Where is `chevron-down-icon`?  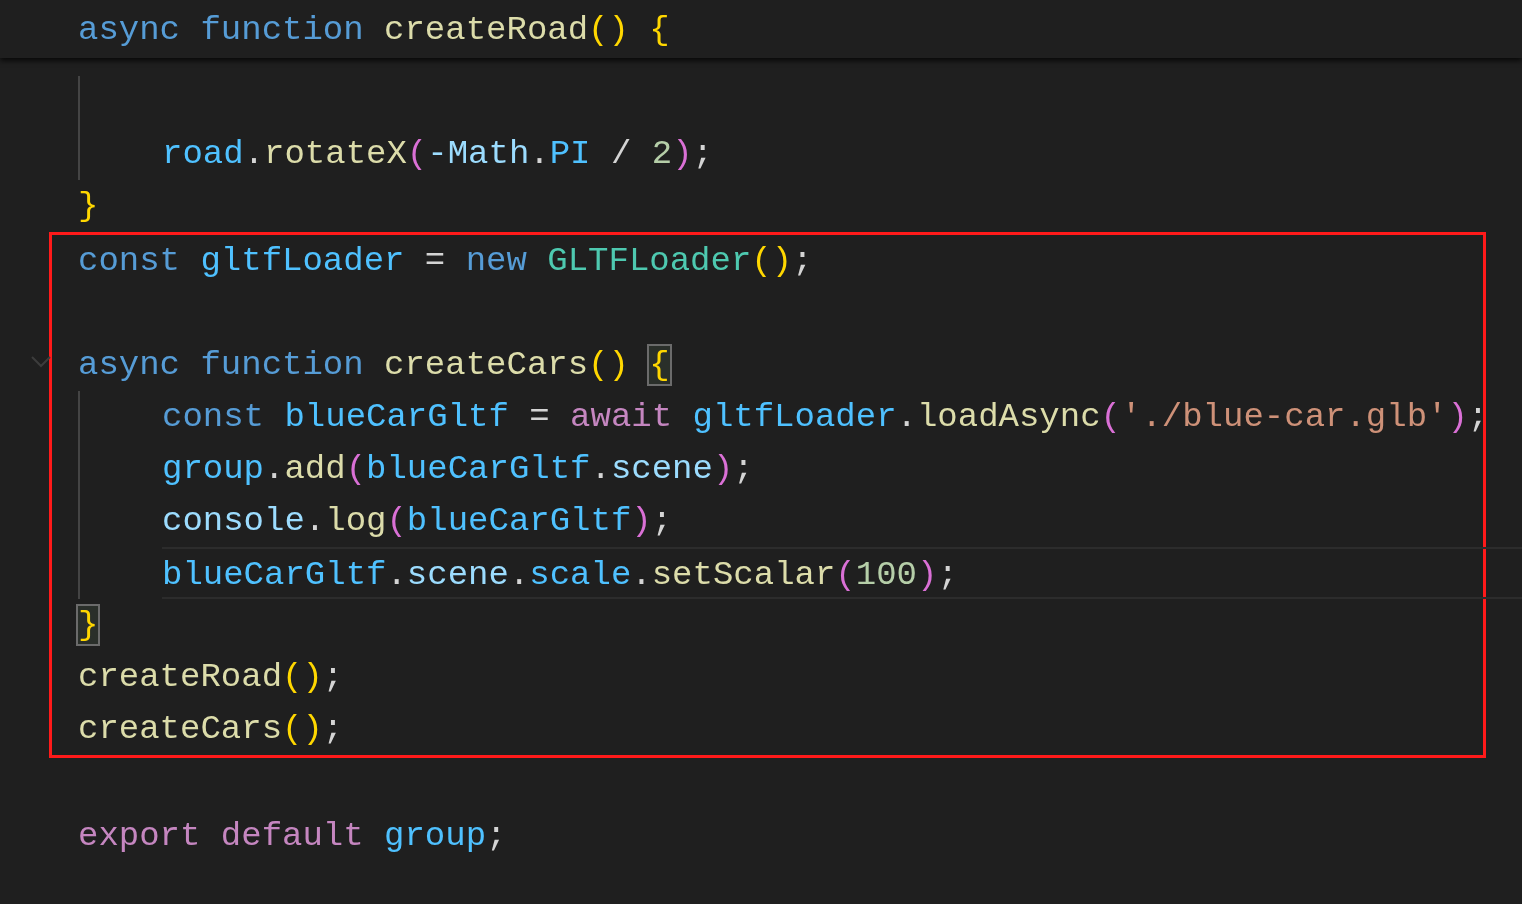
chevron-down-icon is located at coordinates (41, 362).